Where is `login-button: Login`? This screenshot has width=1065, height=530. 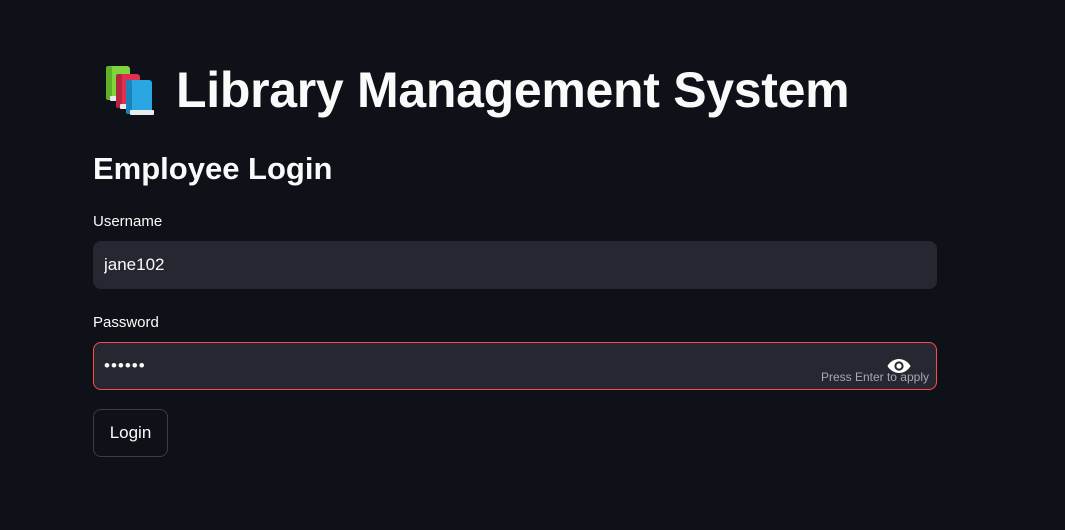 login-button: Login is located at coordinates (130, 433).